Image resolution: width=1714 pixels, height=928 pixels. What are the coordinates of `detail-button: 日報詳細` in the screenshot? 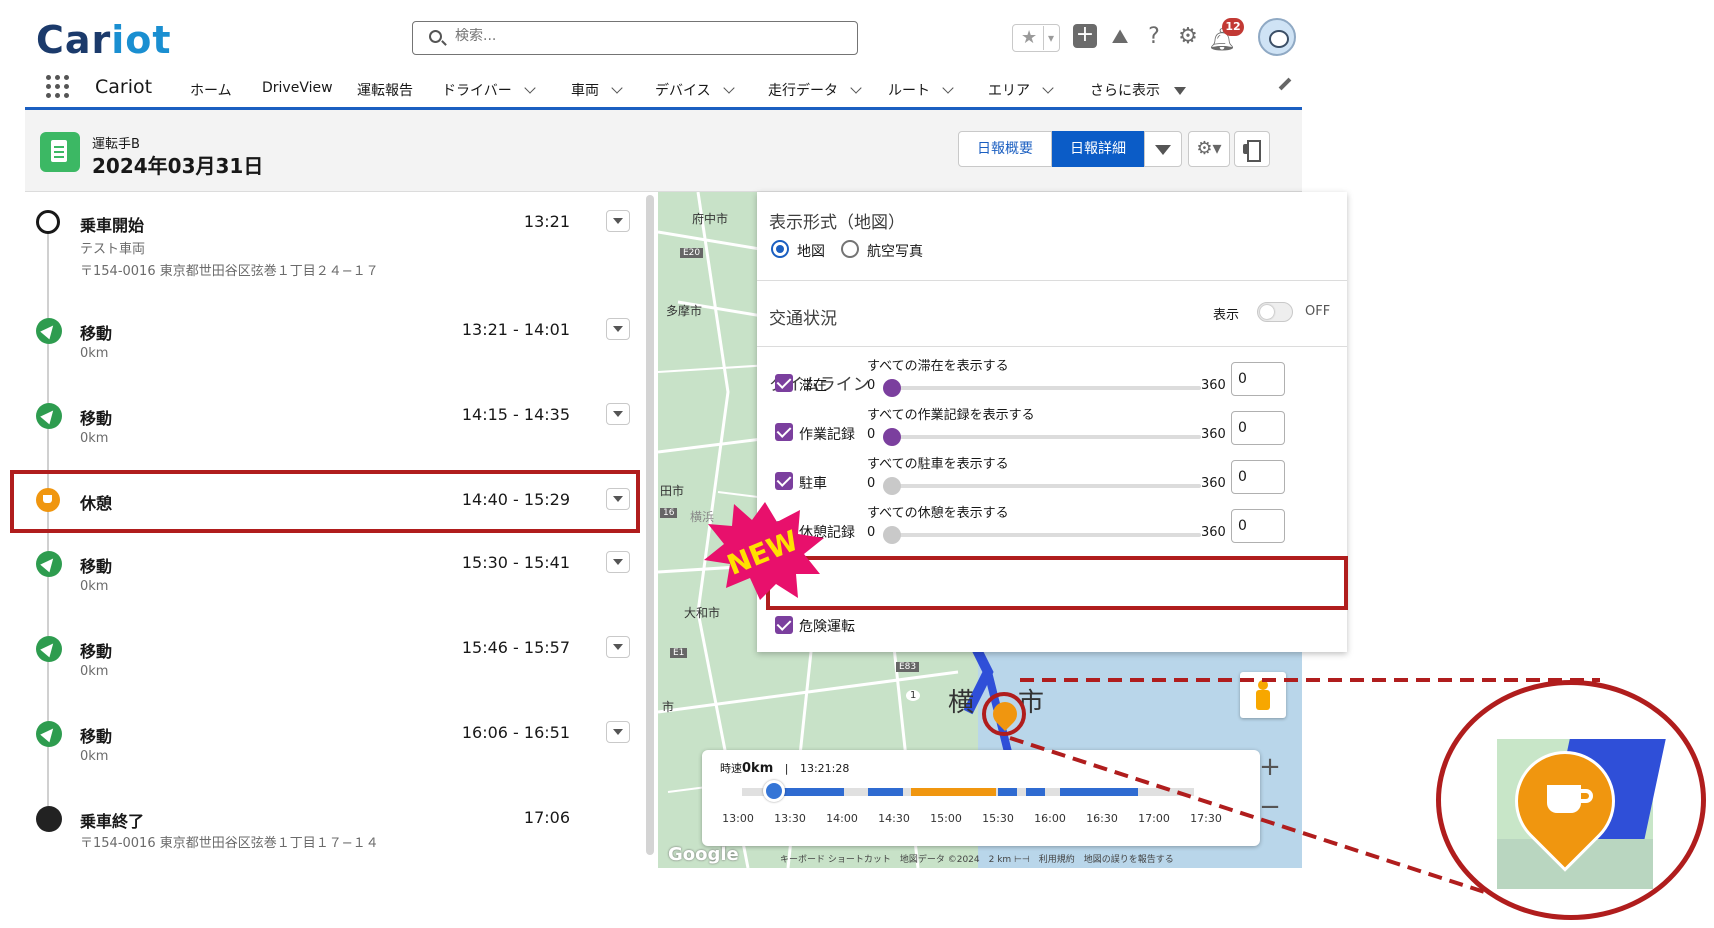 It's located at (1098, 149).